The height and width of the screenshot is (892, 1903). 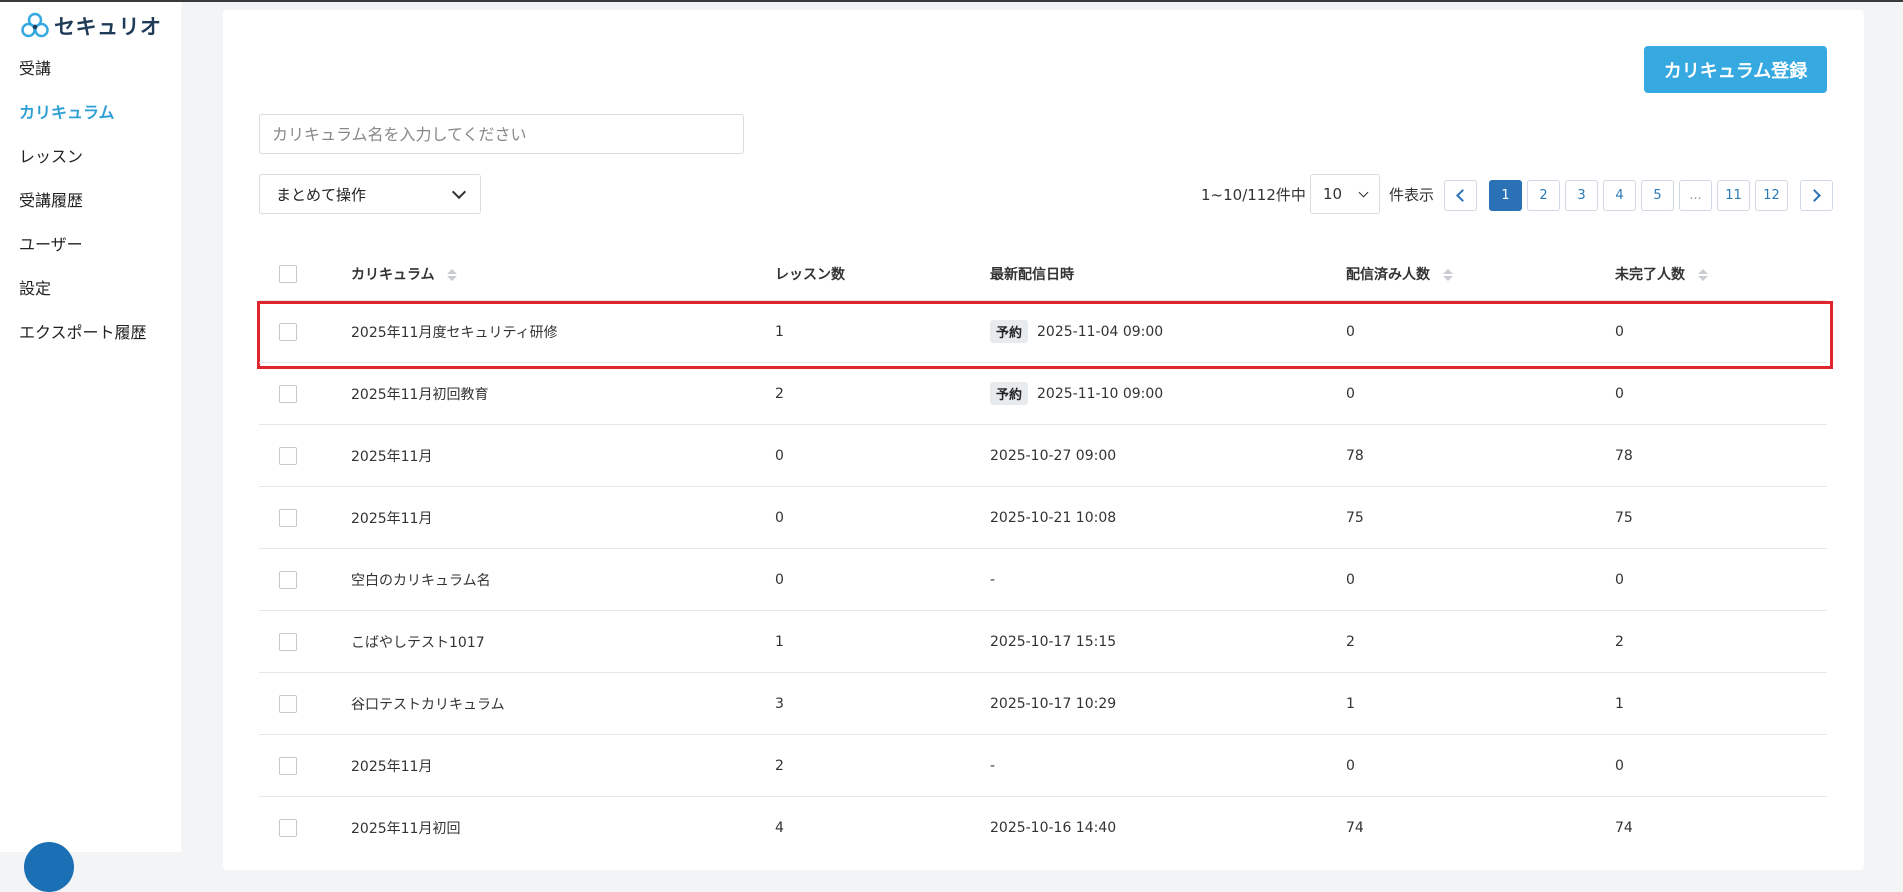 I want to click on pending-count: 1, so click(x=1619, y=703).